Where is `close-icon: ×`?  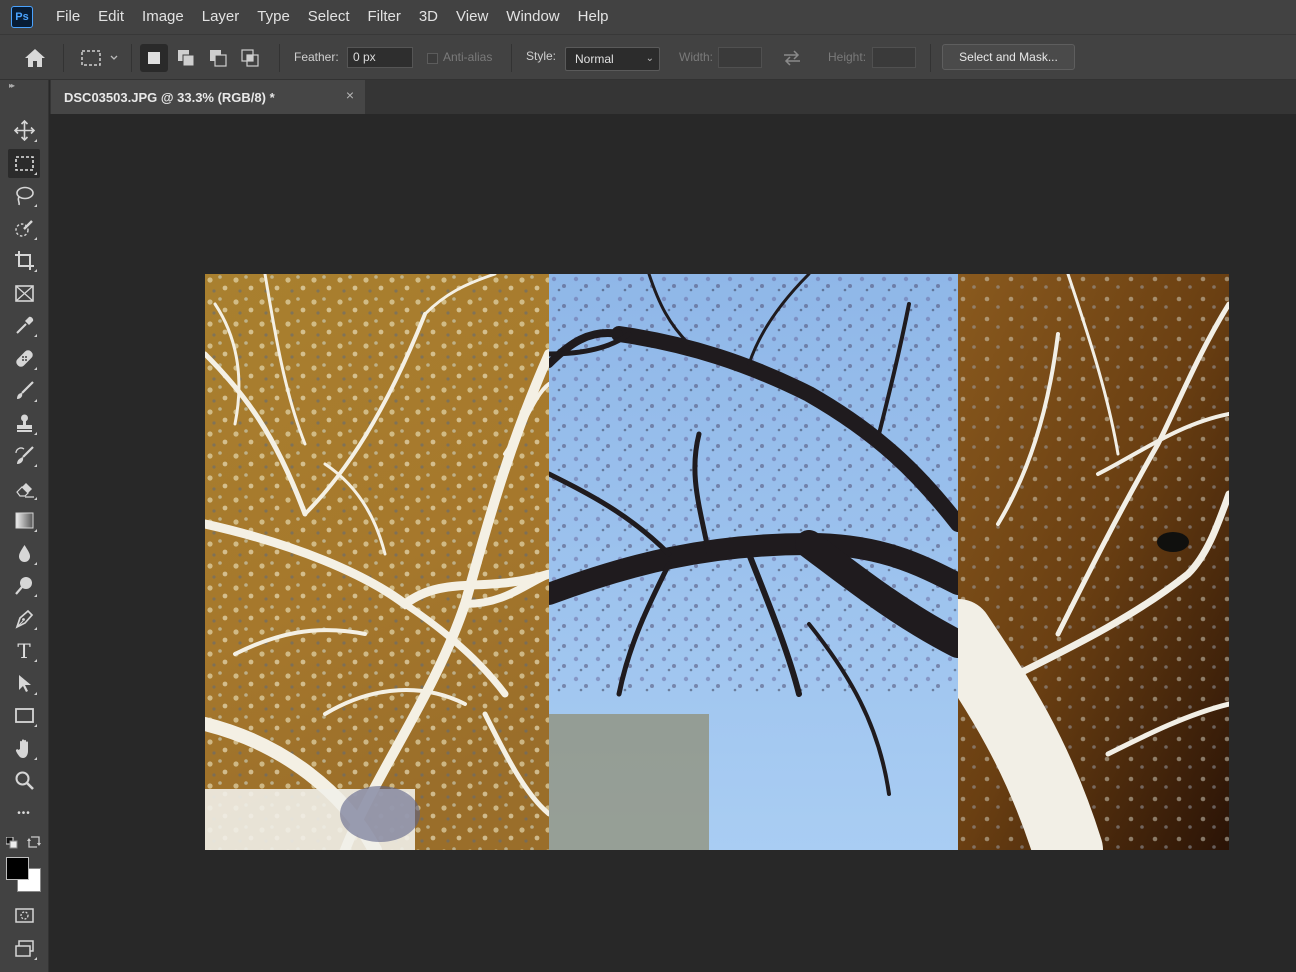
close-icon: × is located at coordinates (350, 95).